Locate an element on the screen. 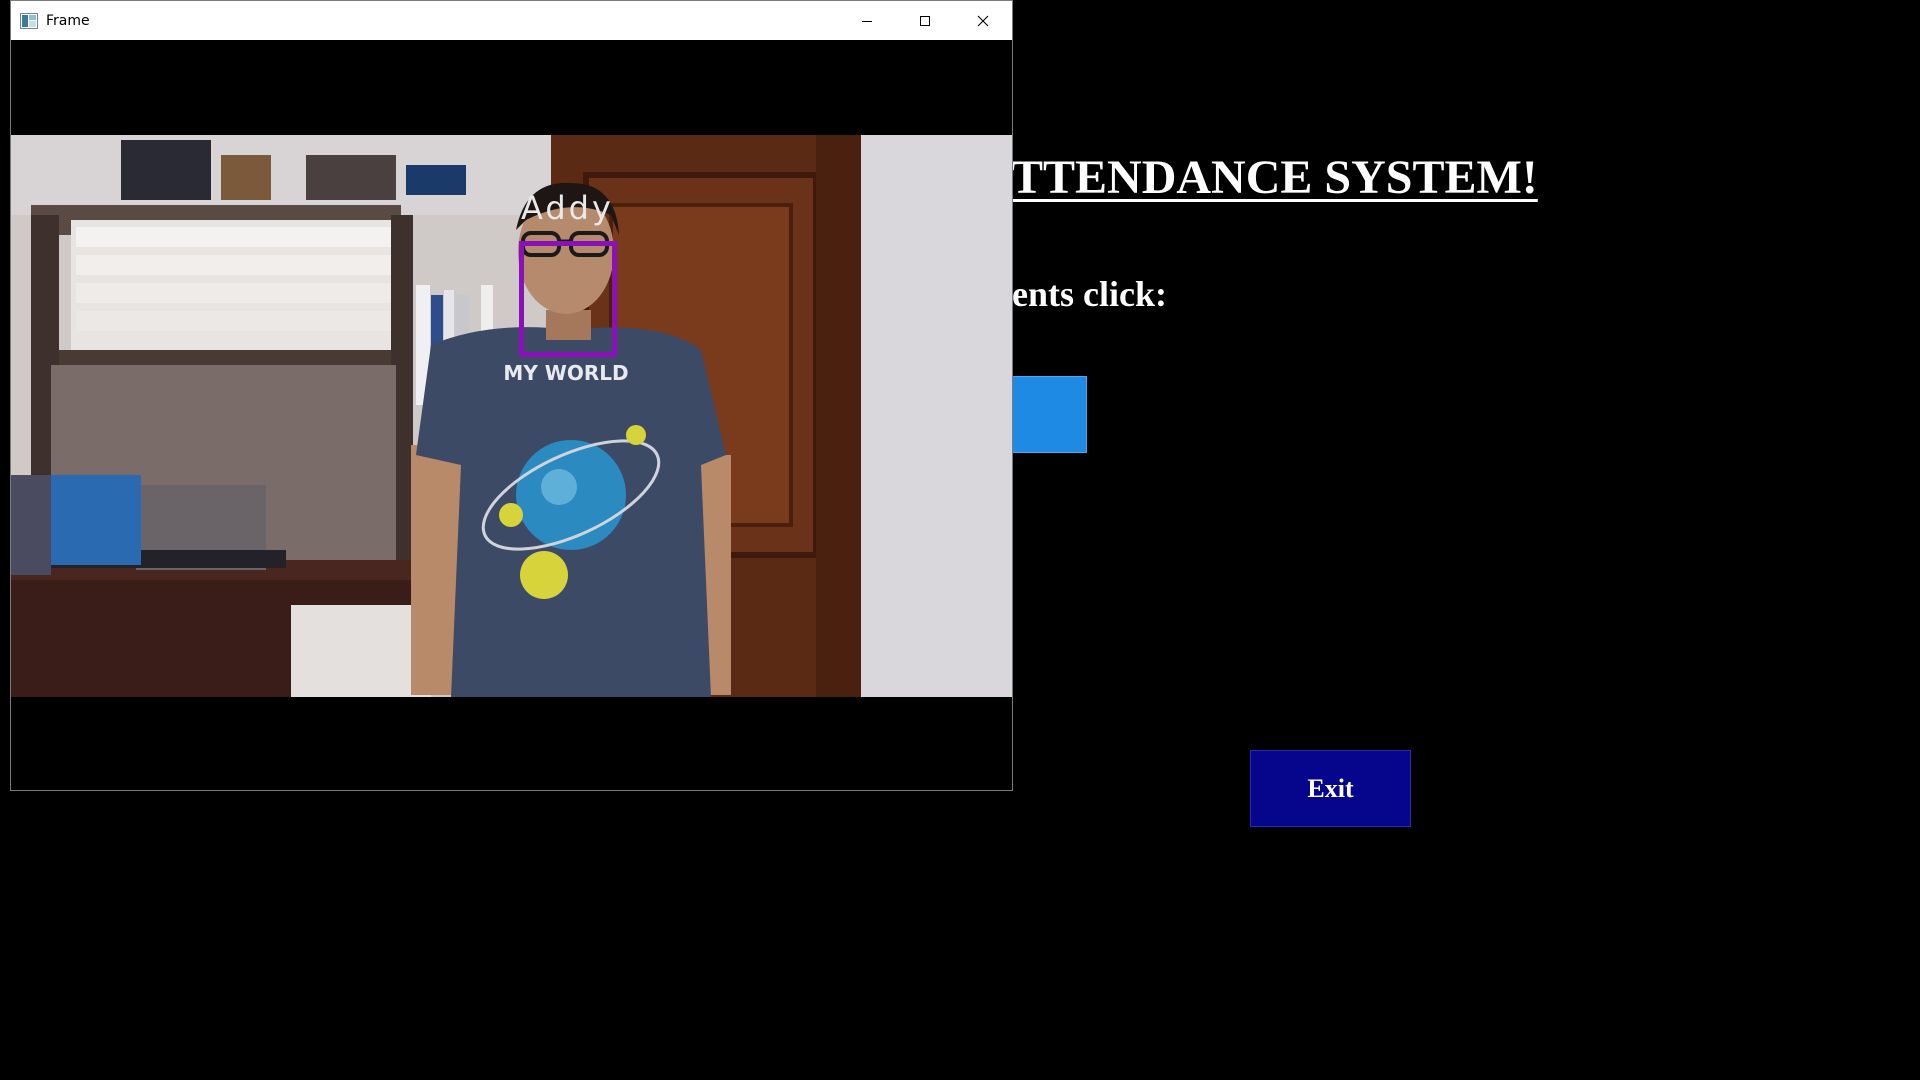 The width and height of the screenshot is (1920, 1080). close-button is located at coordinates (983, 20).